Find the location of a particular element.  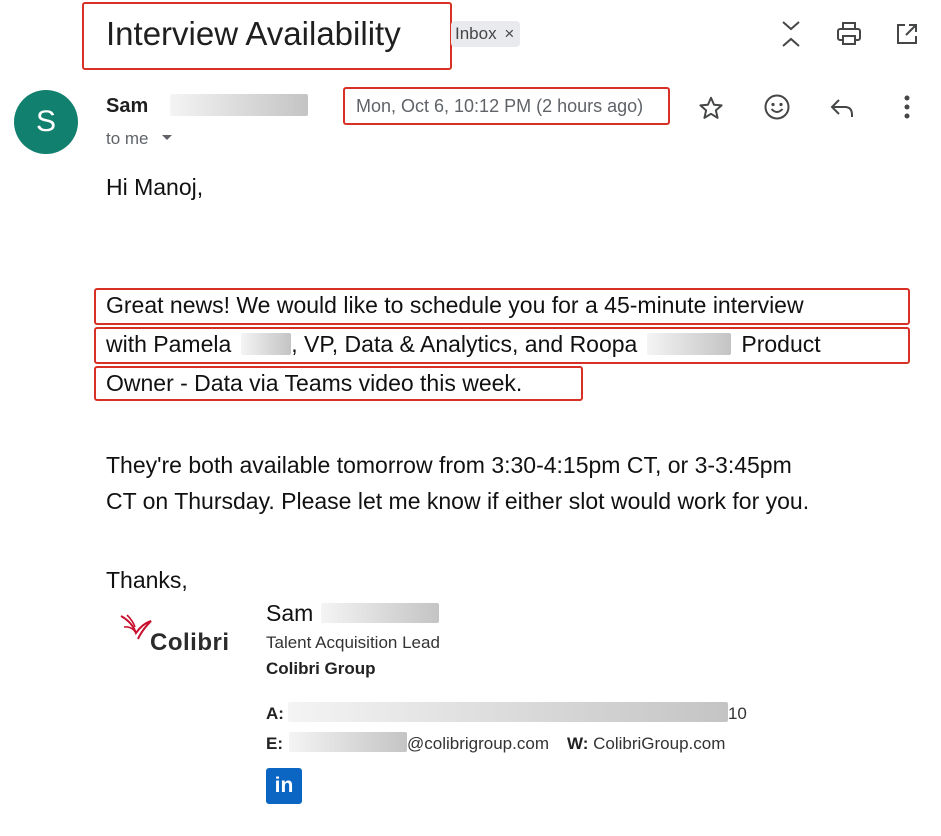

email-subject: Interview Availability is located at coordinates (253, 33).